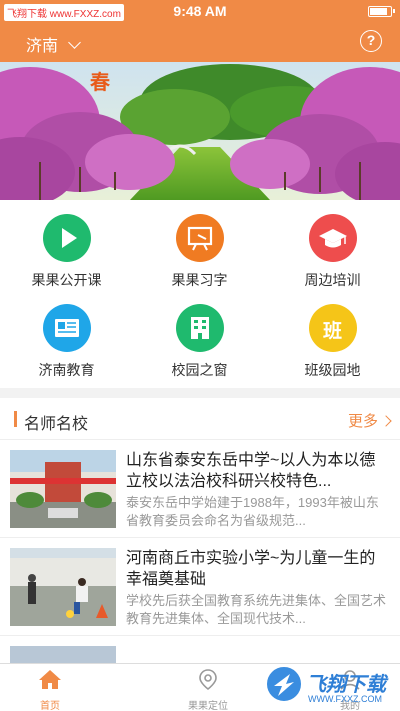  What do you see at coordinates (199, 328) in the screenshot?
I see `building-icon` at bounding box center [199, 328].